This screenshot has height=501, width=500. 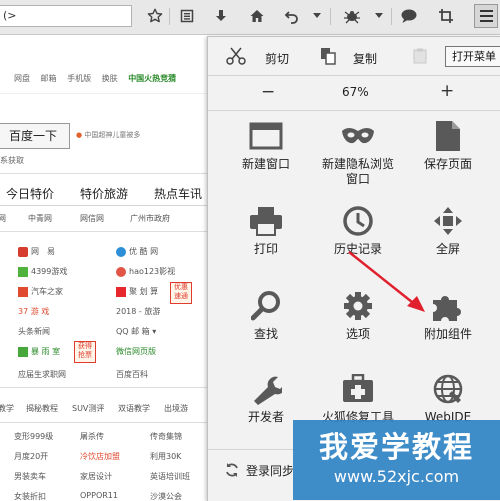 I want to click on menu-icon, so click(x=486, y=16).